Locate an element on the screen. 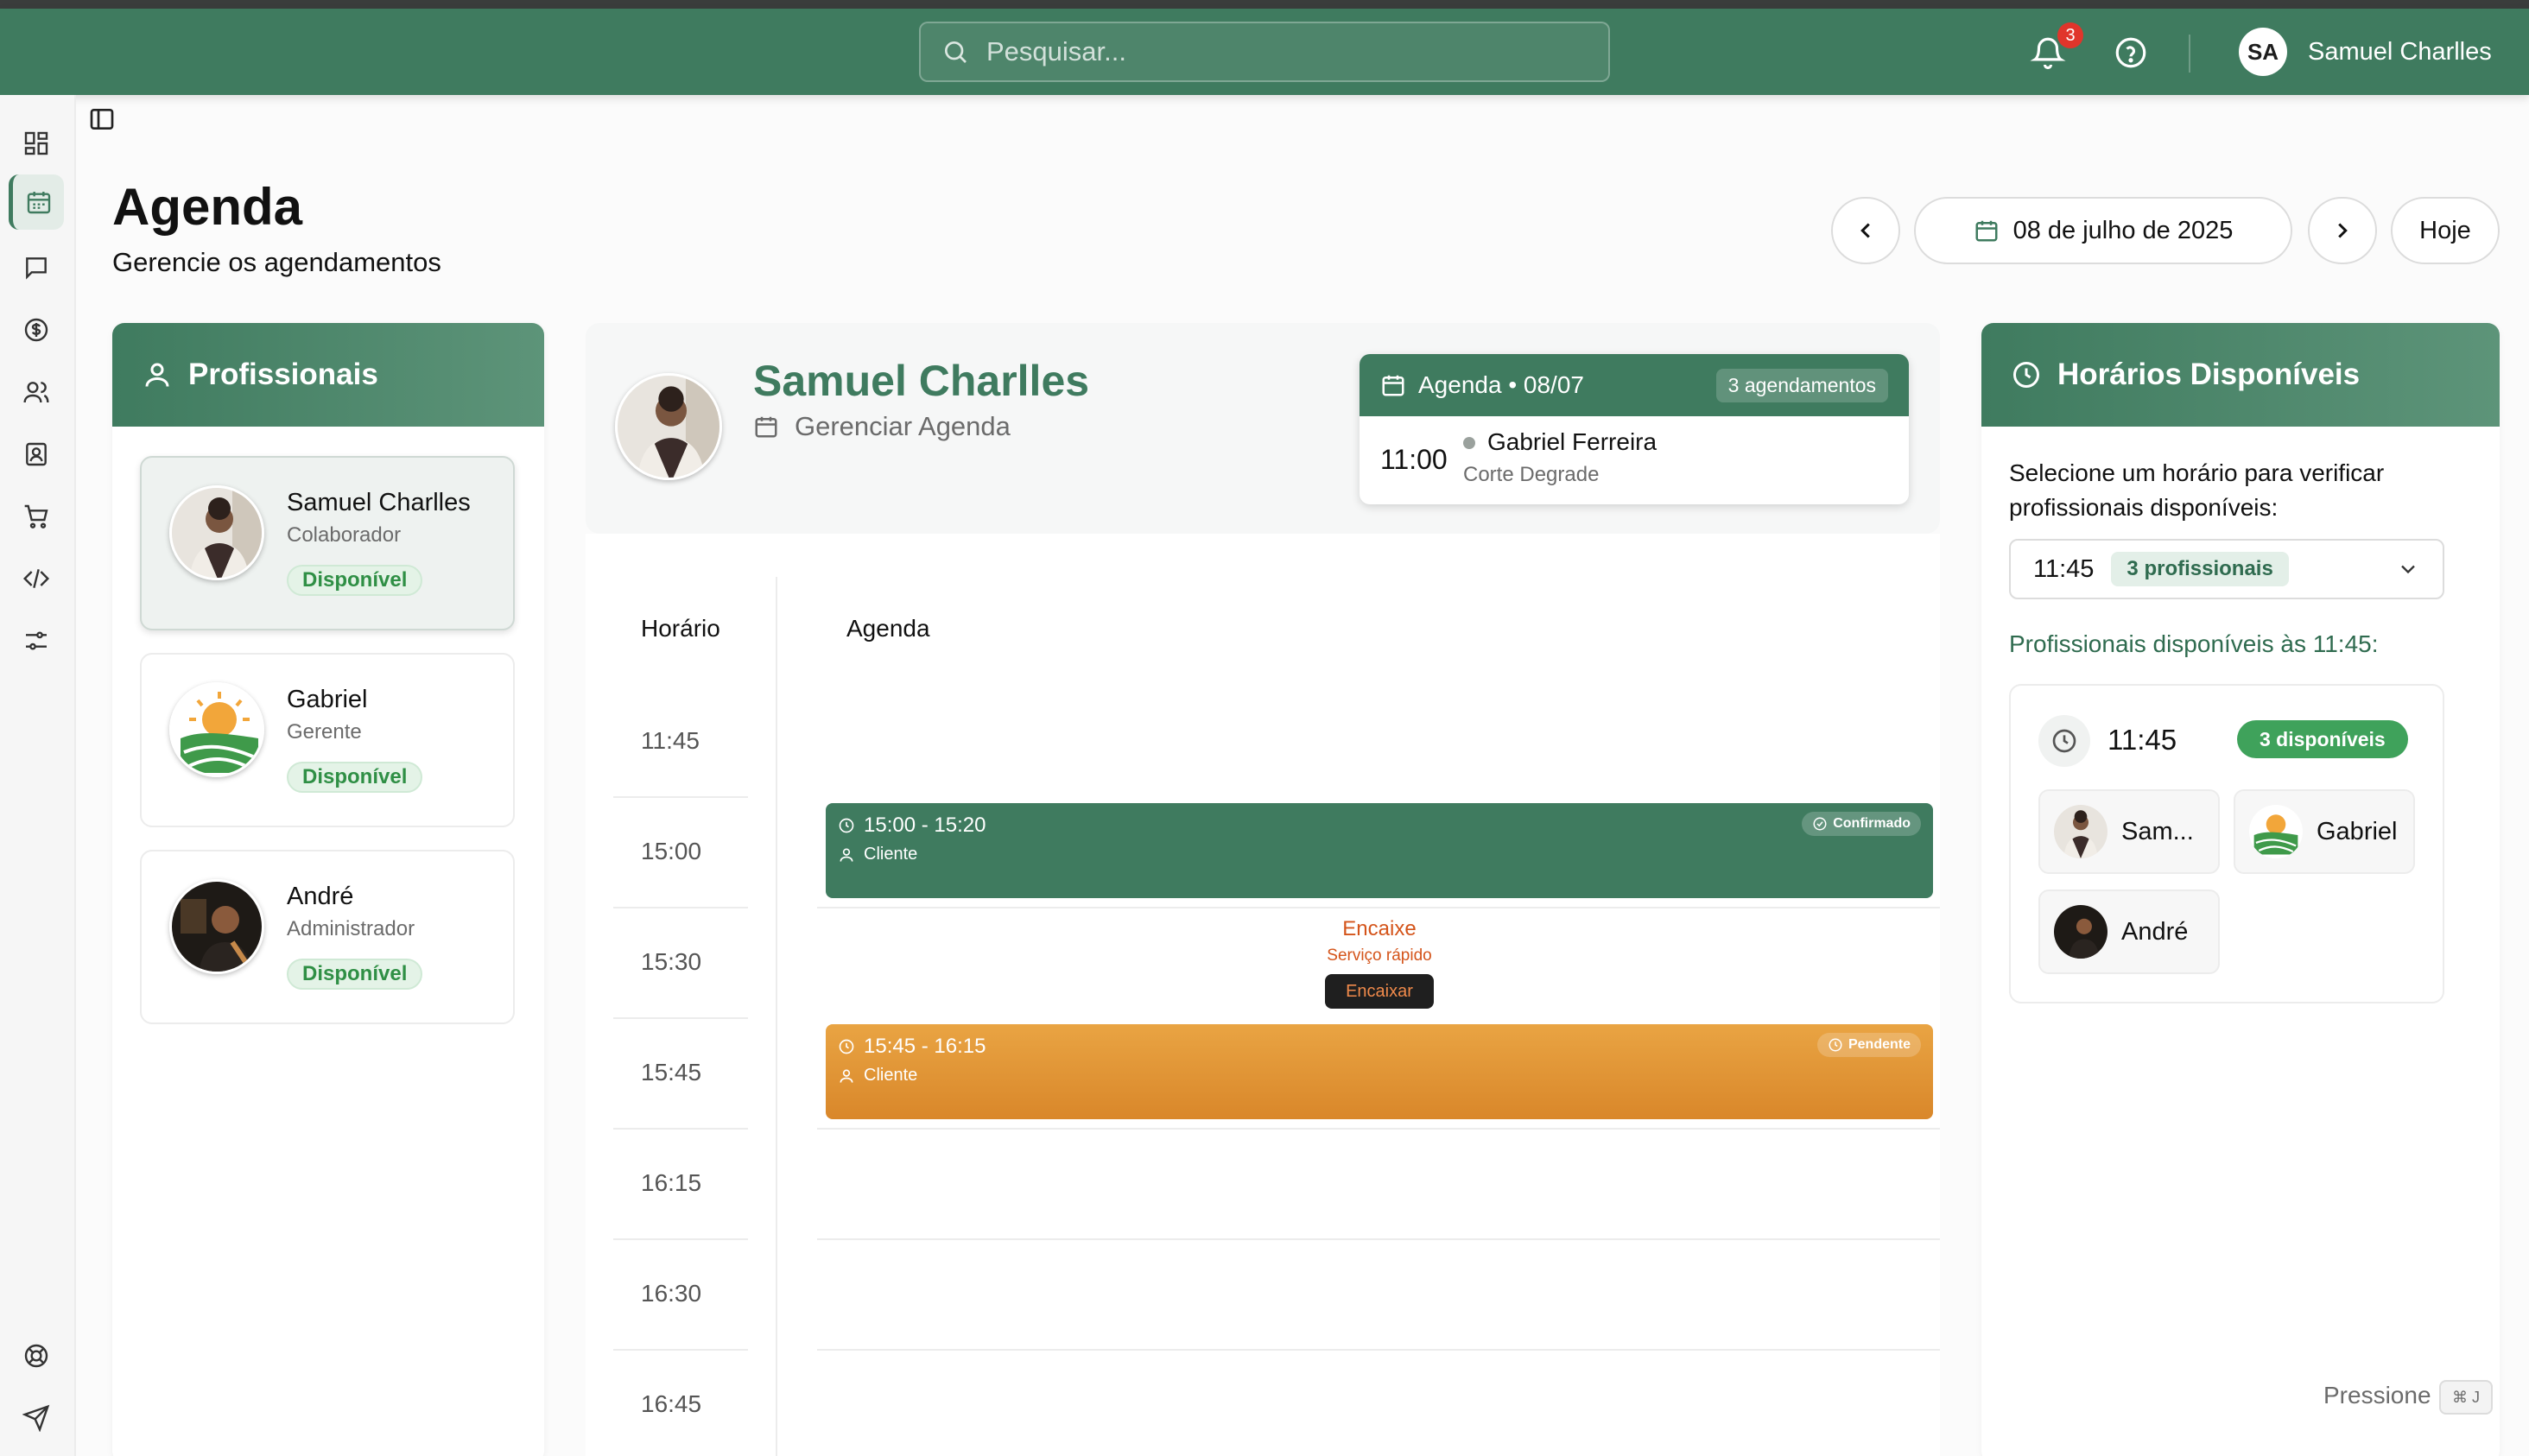 The width and height of the screenshot is (2529, 1456). users-icon is located at coordinates (36, 392).